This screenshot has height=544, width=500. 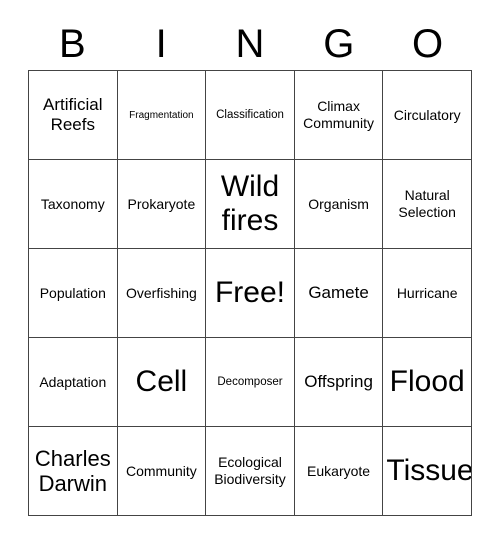 I want to click on bingo-cell-label: Circulatory, so click(x=427, y=114).